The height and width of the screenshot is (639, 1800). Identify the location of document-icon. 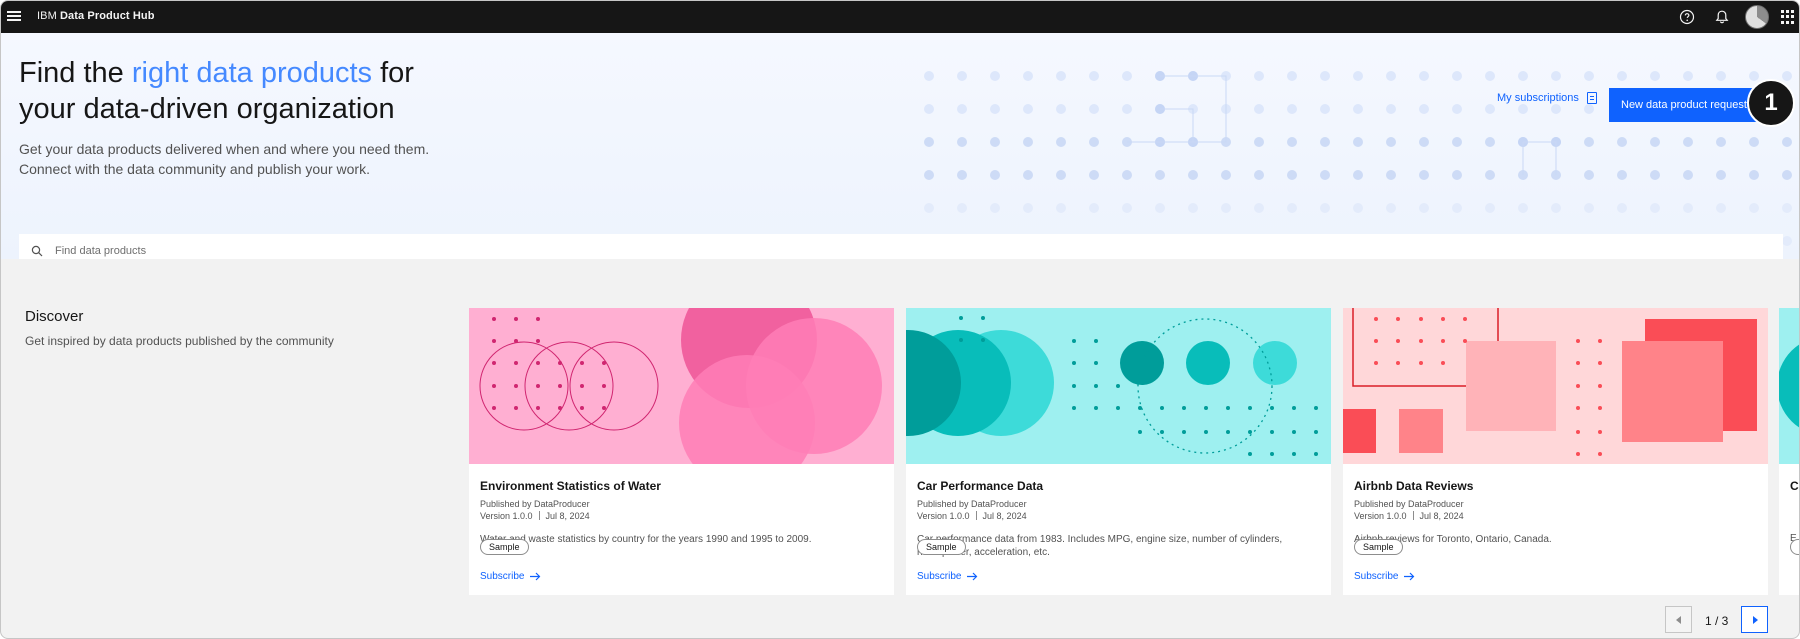
(1591, 98).